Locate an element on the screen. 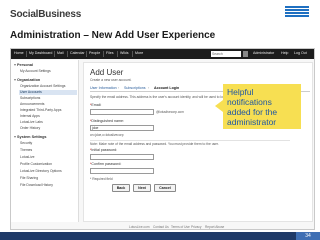 This screenshot has height=240, width=320. page-number: 34 is located at coordinates (308, 236).